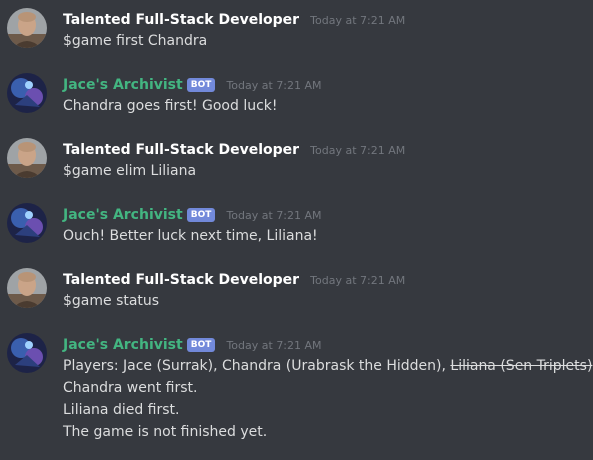 This screenshot has width=593, height=460. Describe the element at coordinates (135, 41) in the screenshot. I see `message-line: $game first Chandra` at that location.